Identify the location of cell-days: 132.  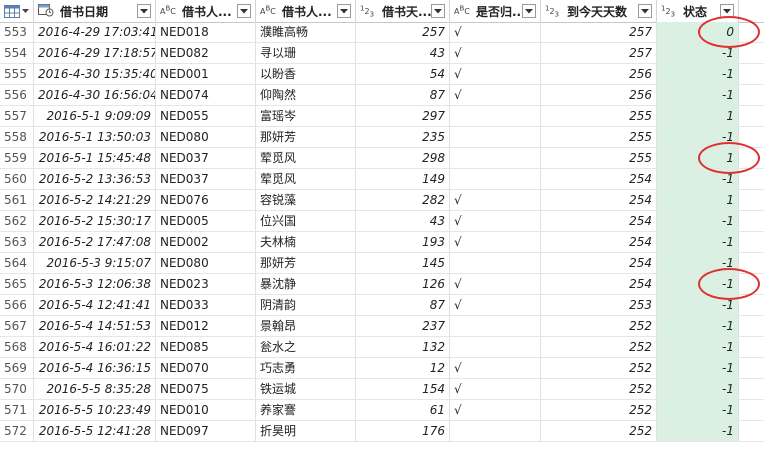
(403, 347).